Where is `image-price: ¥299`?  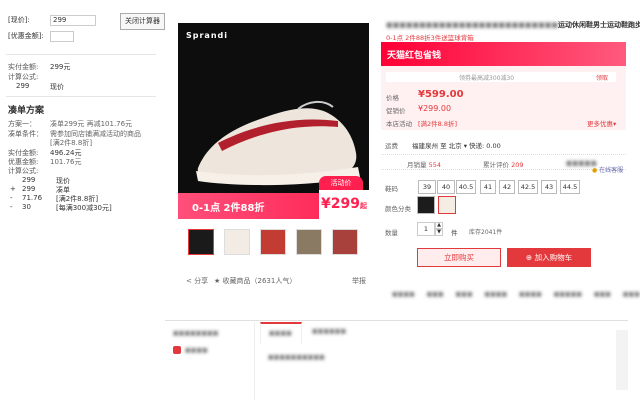 image-price: ¥299 is located at coordinates (340, 204).